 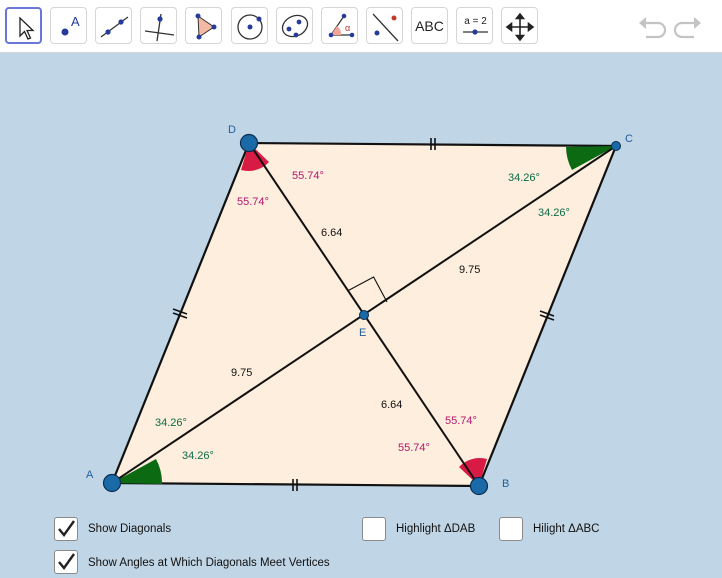 What do you see at coordinates (361, 26) in the screenshot?
I see `toolbar: A α ABC a = 2` at bounding box center [361, 26].